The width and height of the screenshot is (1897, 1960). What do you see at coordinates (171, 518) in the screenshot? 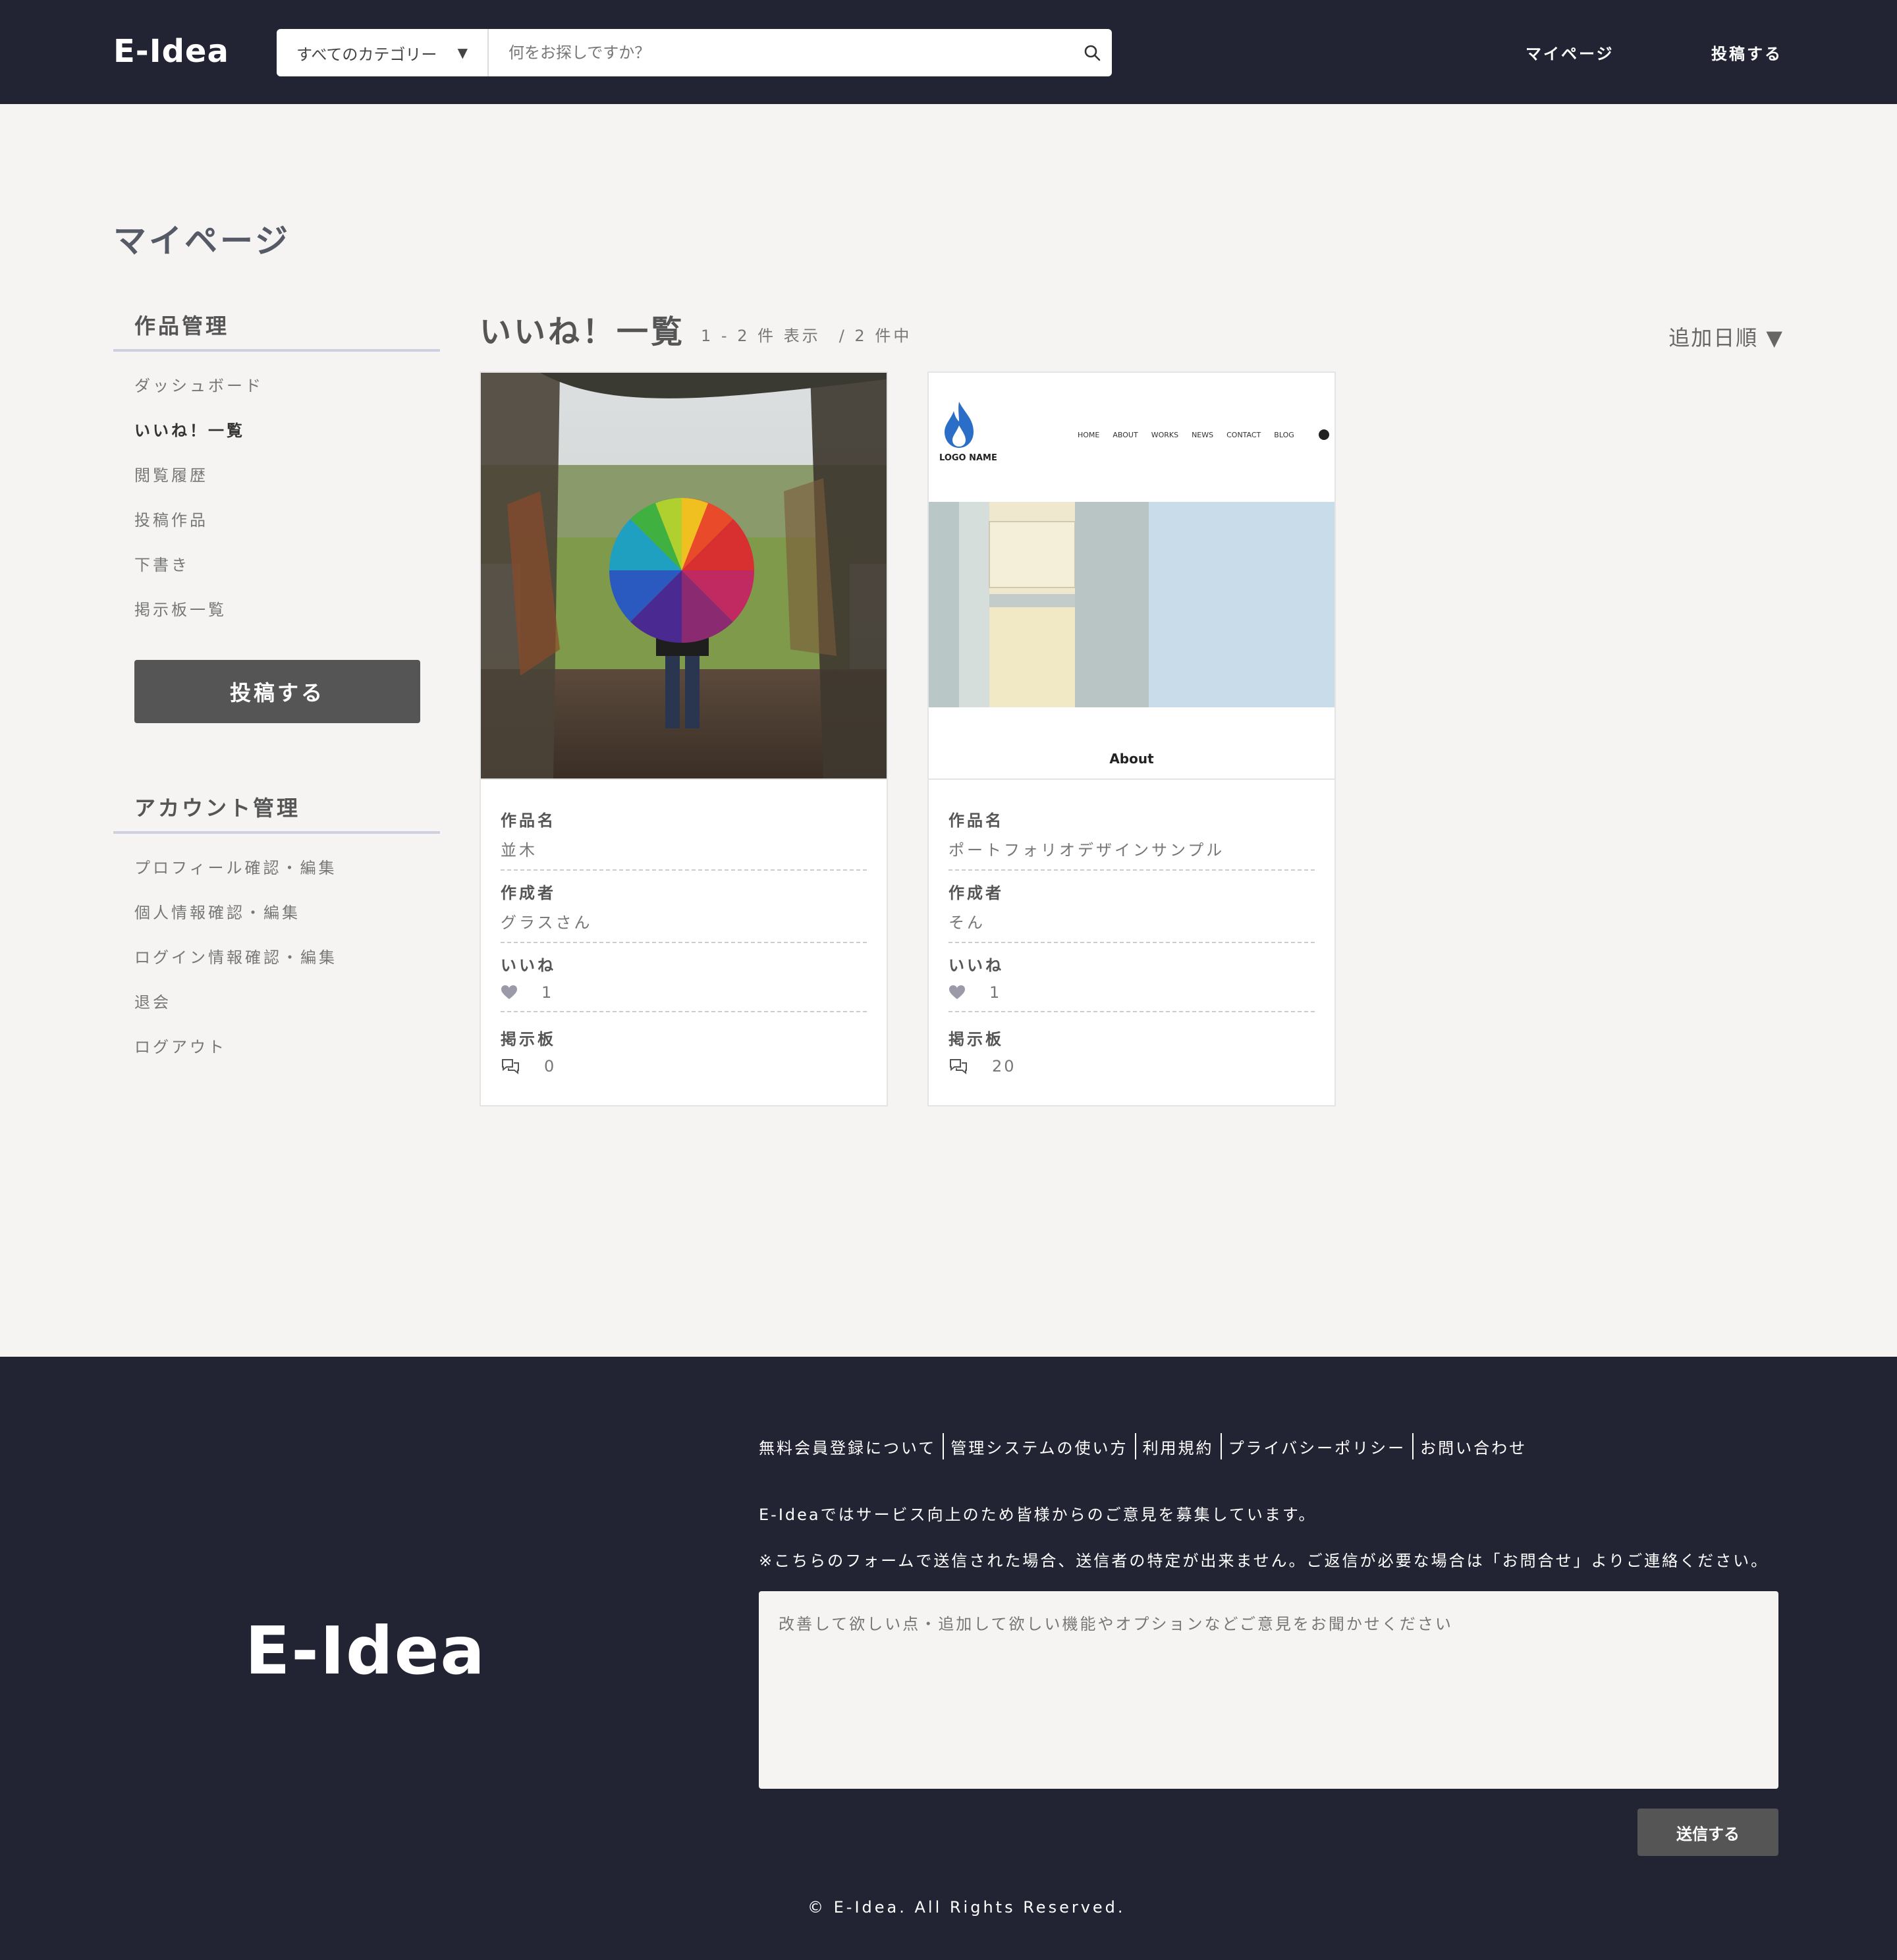
I see `sidebar-item-posts: 投稿作品` at bounding box center [171, 518].